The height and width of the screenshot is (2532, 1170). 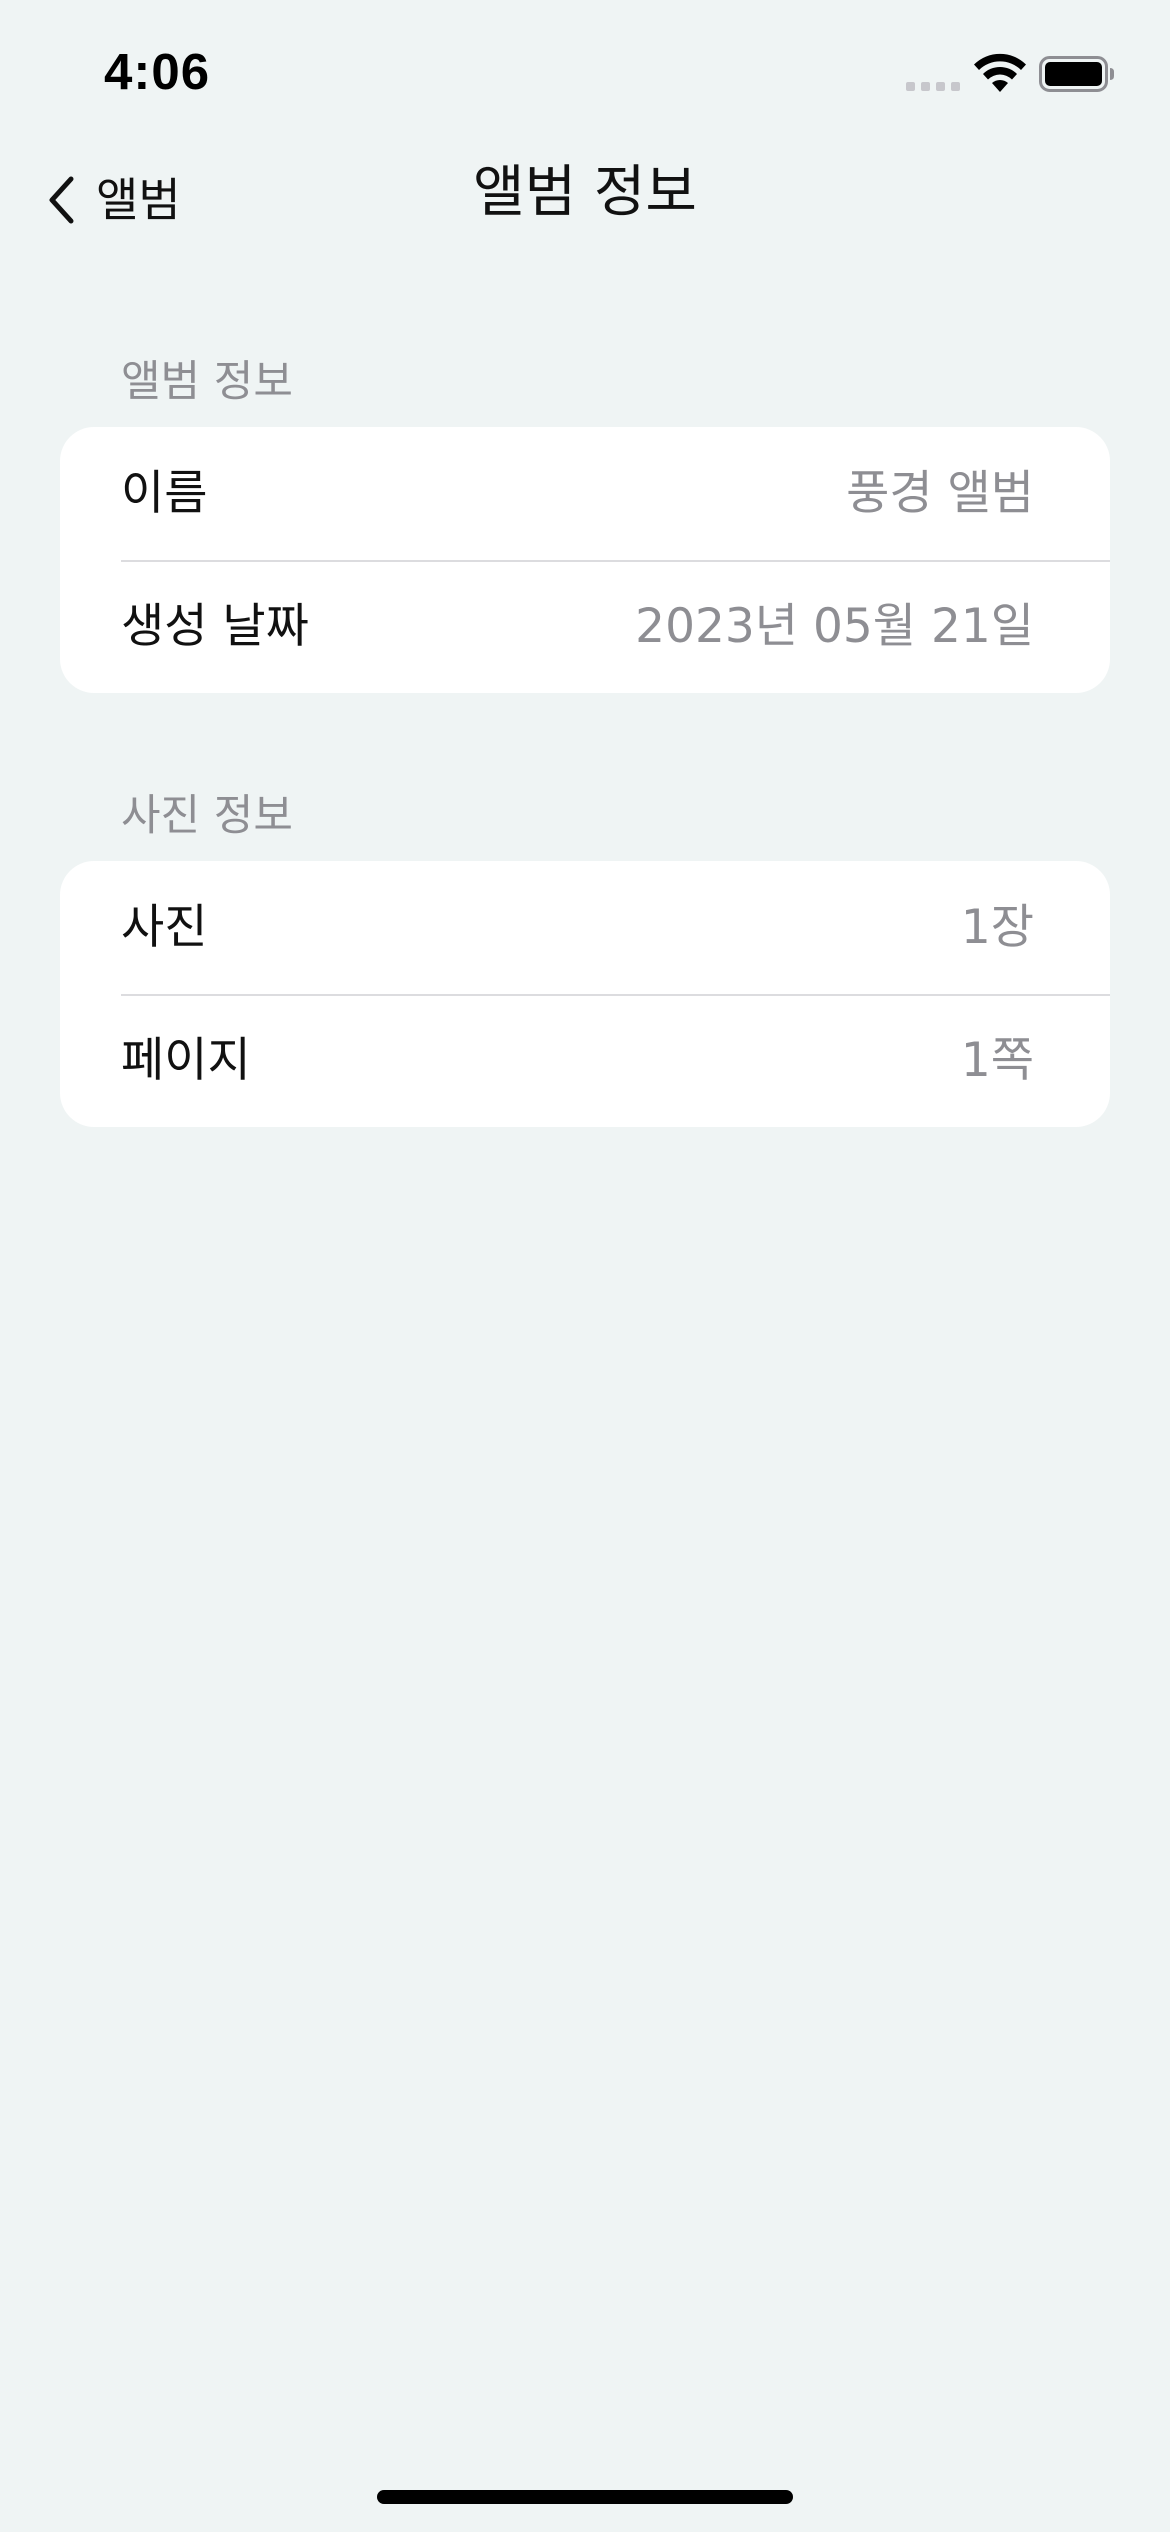 What do you see at coordinates (1000, 72) in the screenshot?
I see `wifi-icon` at bounding box center [1000, 72].